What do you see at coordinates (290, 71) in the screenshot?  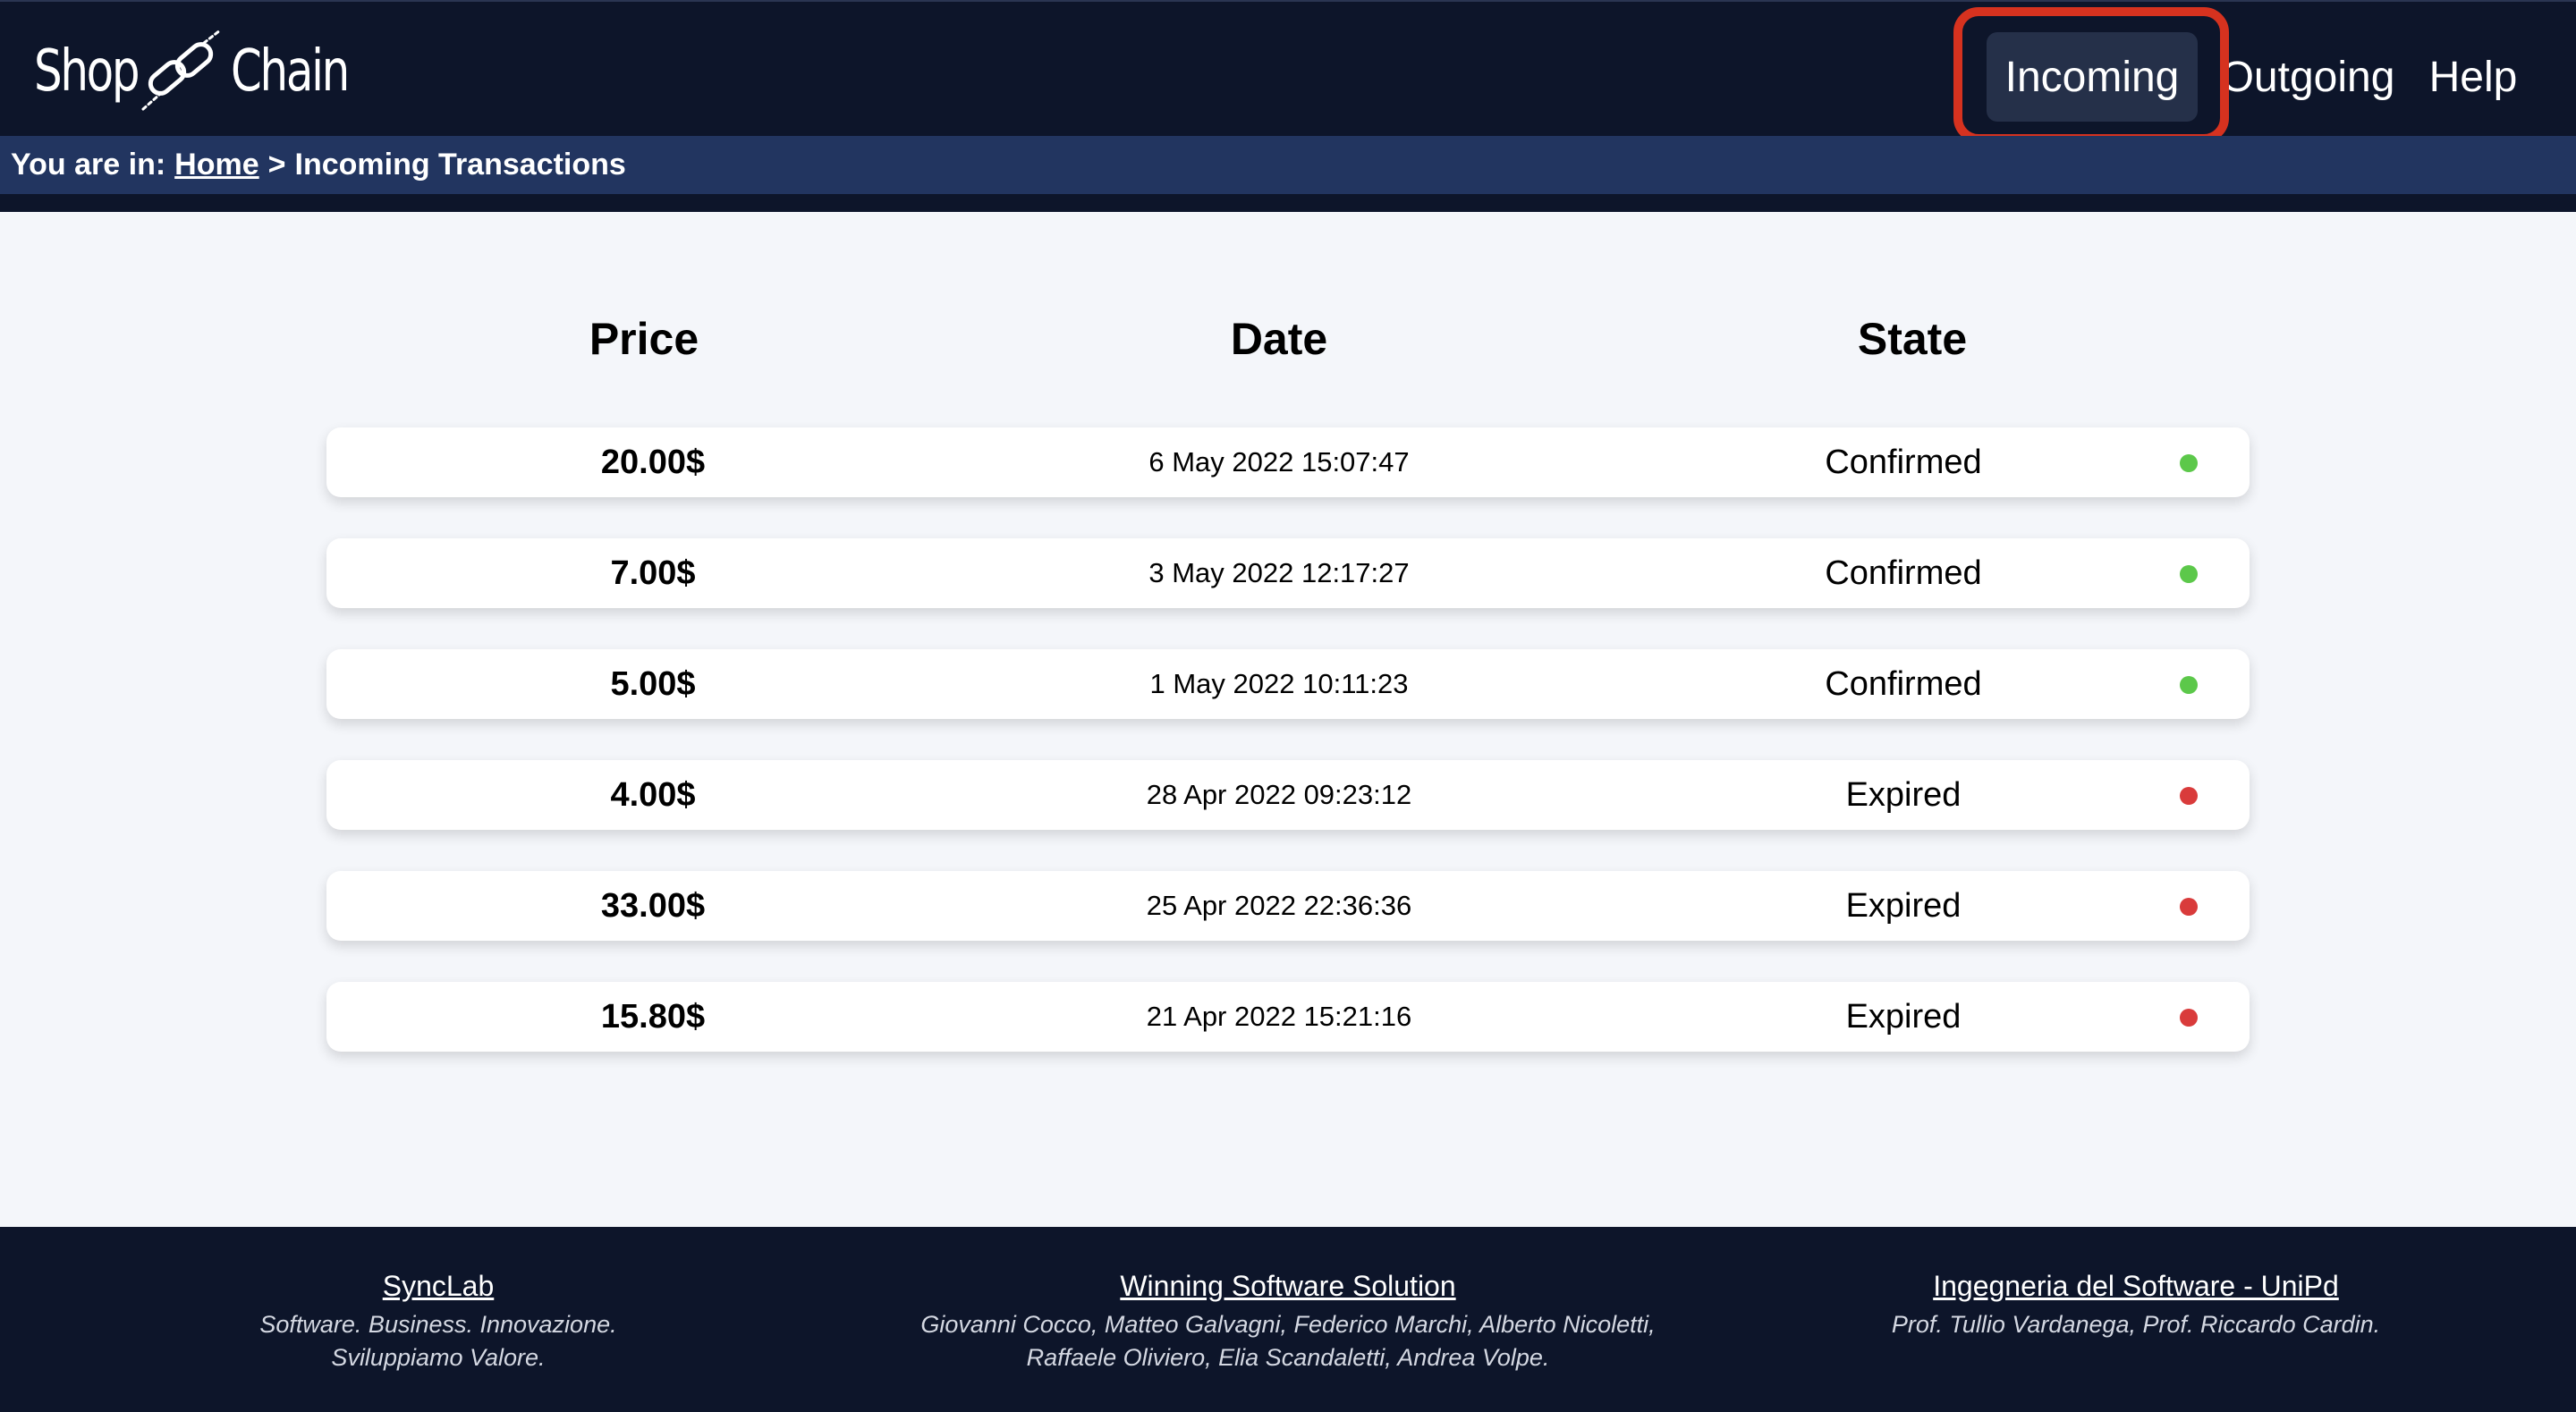 I see `logo-word-chain: Chain` at bounding box center [290, 71].